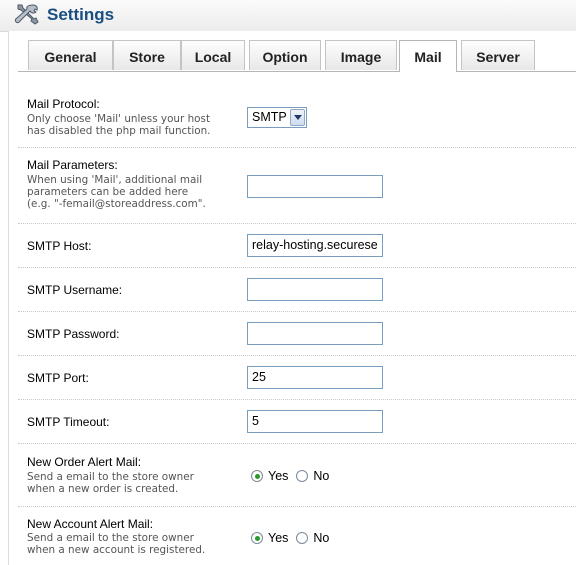  What do you see at coordinates (285, 55) in the screenshot?
I see `tab-option: Option` at bounding box center [285, 55].